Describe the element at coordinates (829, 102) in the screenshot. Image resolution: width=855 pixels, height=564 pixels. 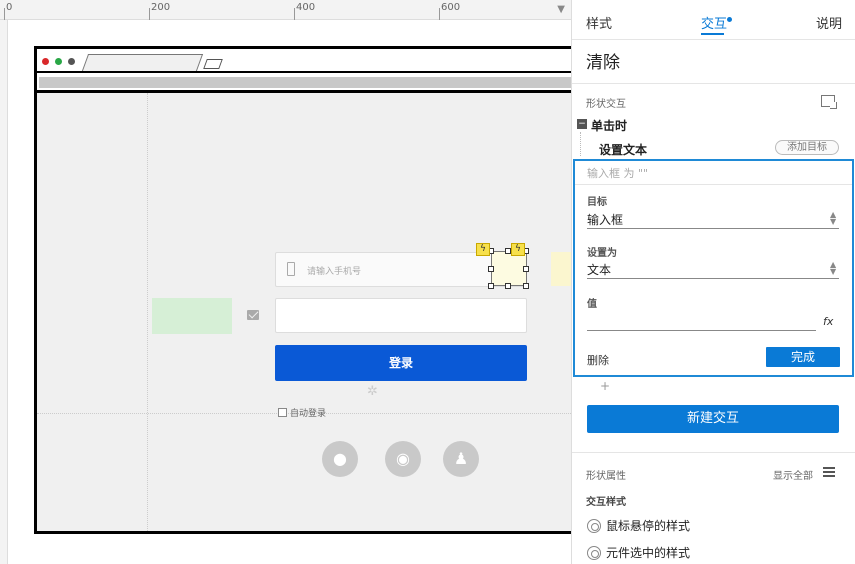
I see `popout-icon` at that location.